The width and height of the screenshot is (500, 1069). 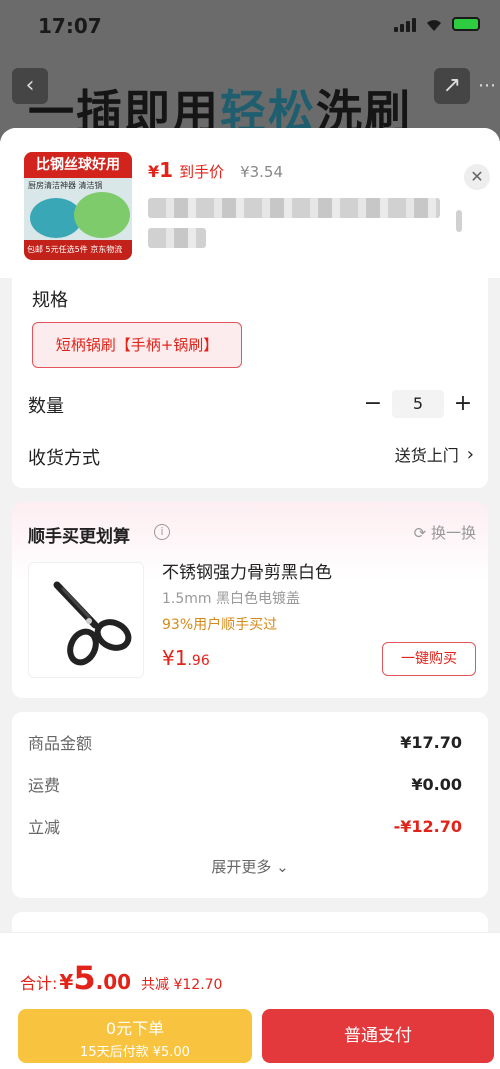 I want to click on one-click-buy-button: 一键购买, so click(x=429, y=659).